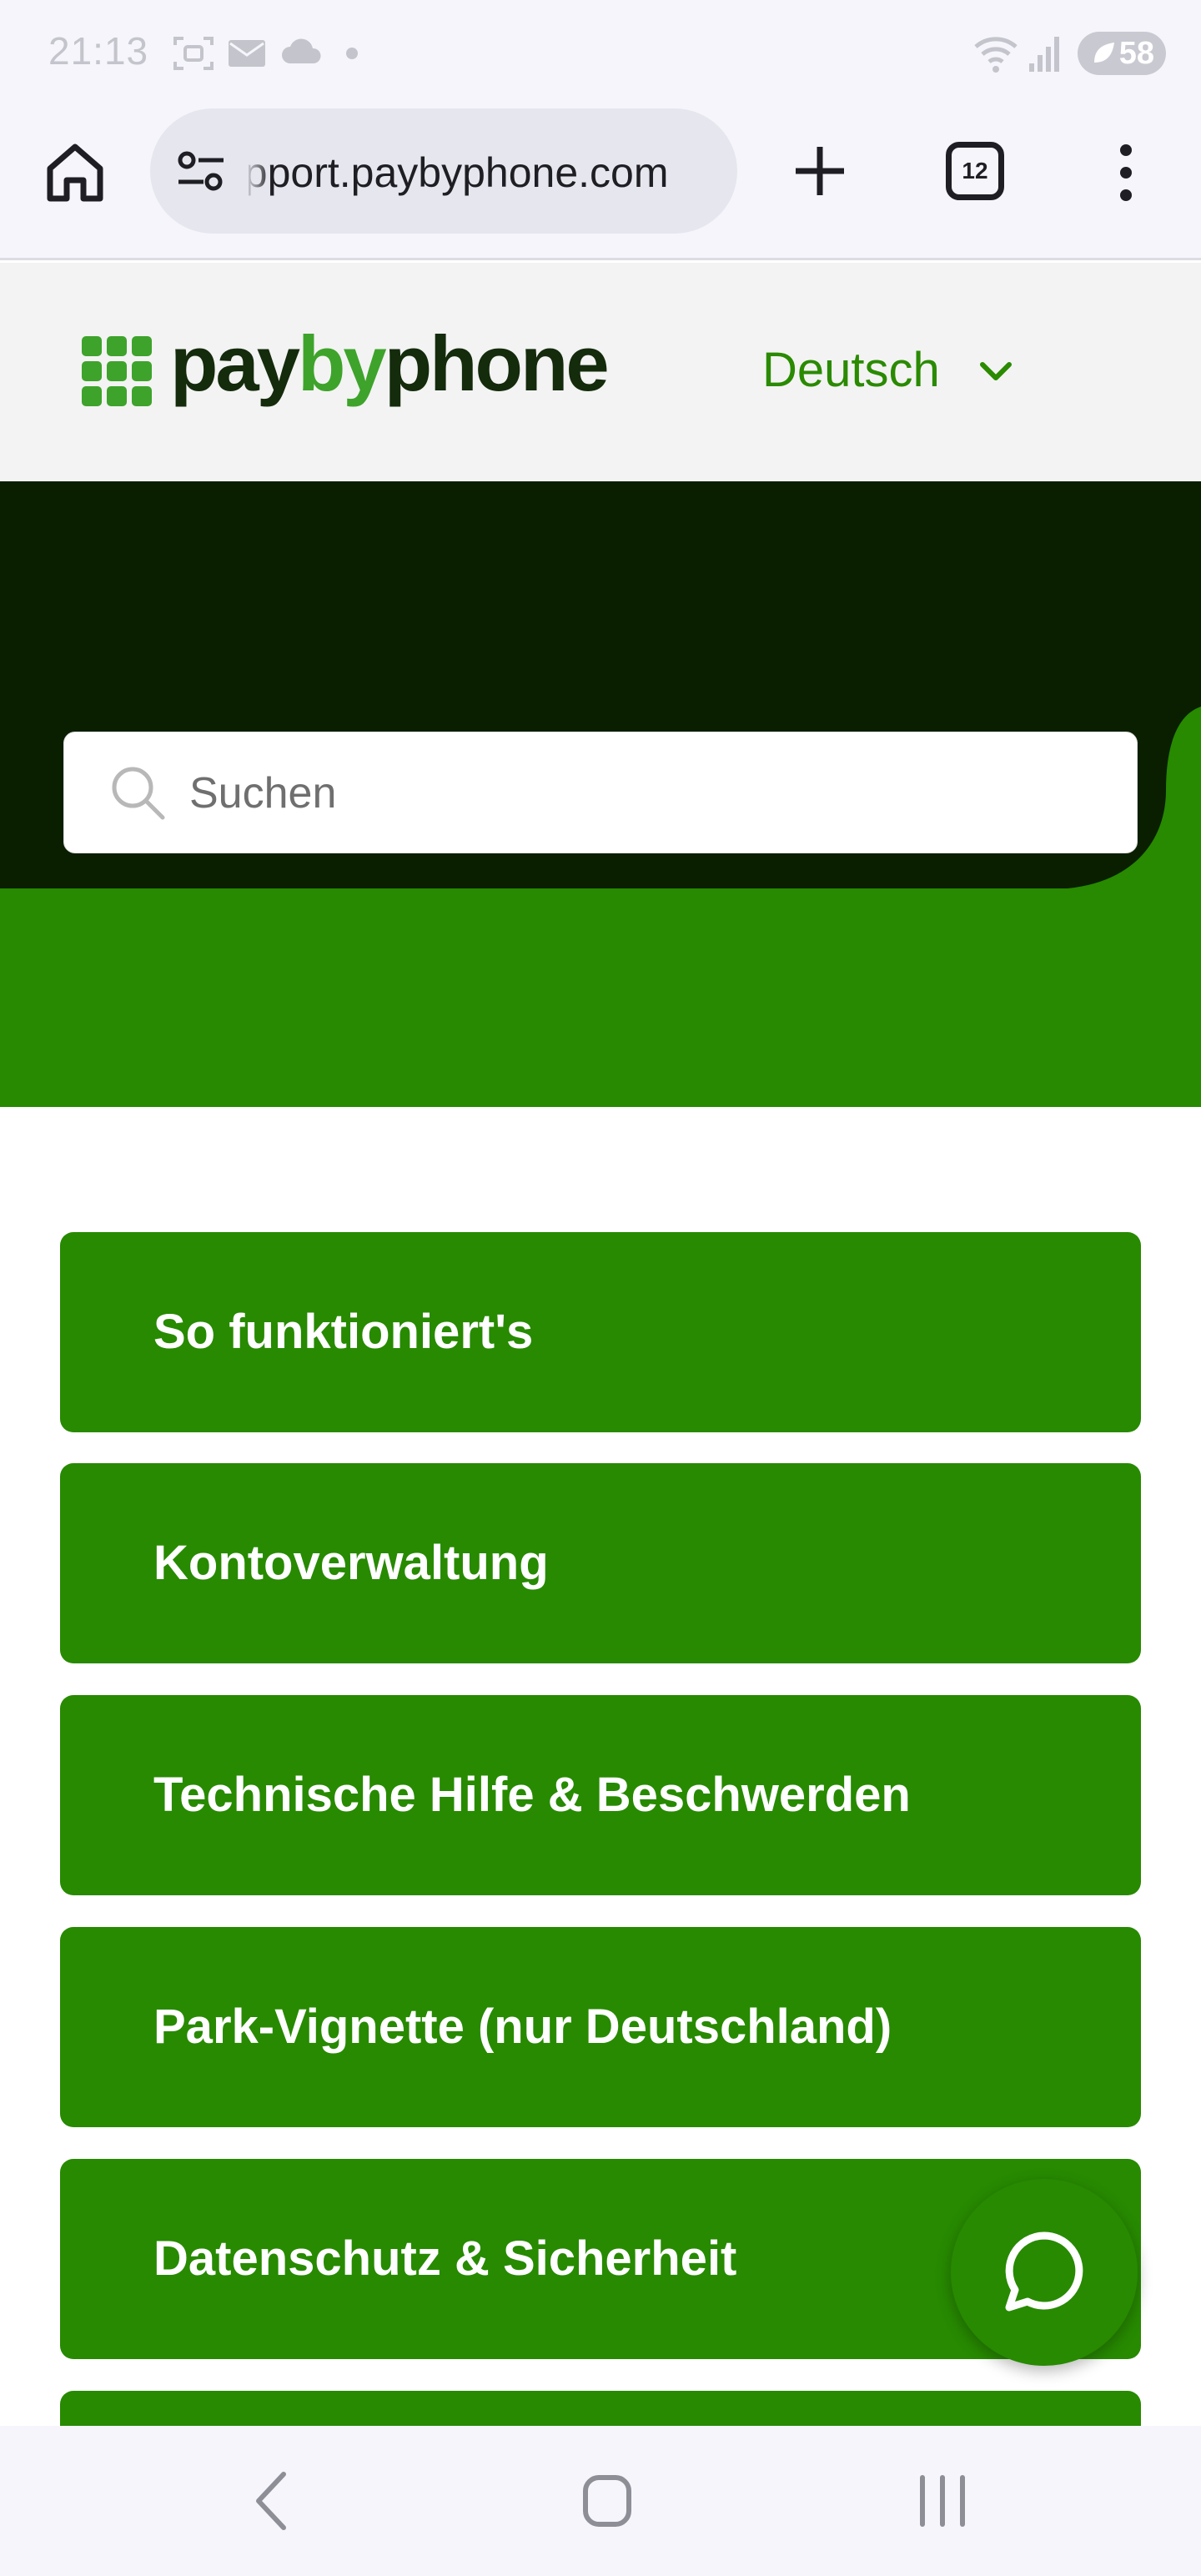 This screenshot has height=2576, width=1201. Describe the element at coordinates (532, 1795) in the screenshot. I see `category-label: Technische Hilfe & Beschwerden` at that location.